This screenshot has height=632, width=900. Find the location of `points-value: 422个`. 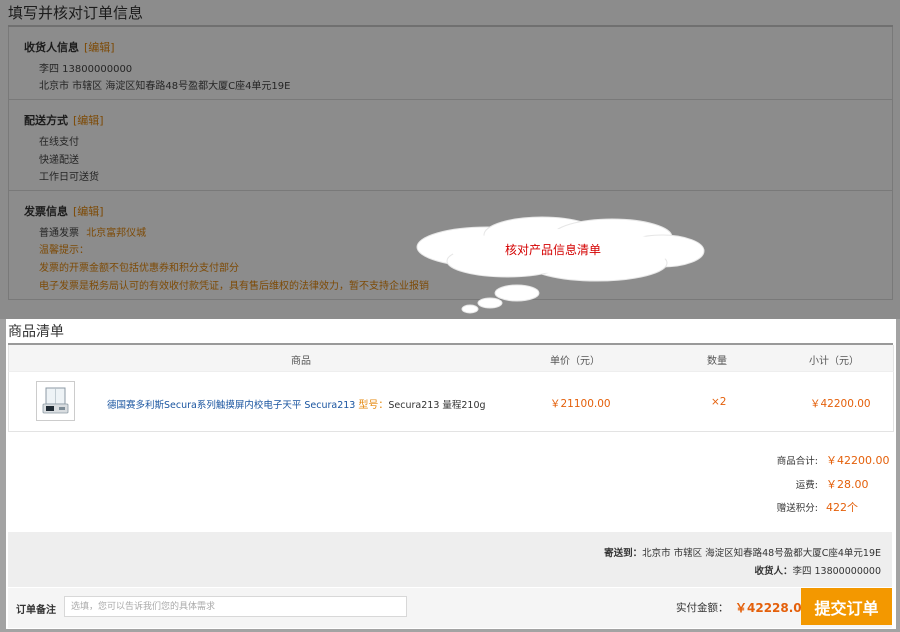

points-value: 422个 is located at coordinates (842, 507).